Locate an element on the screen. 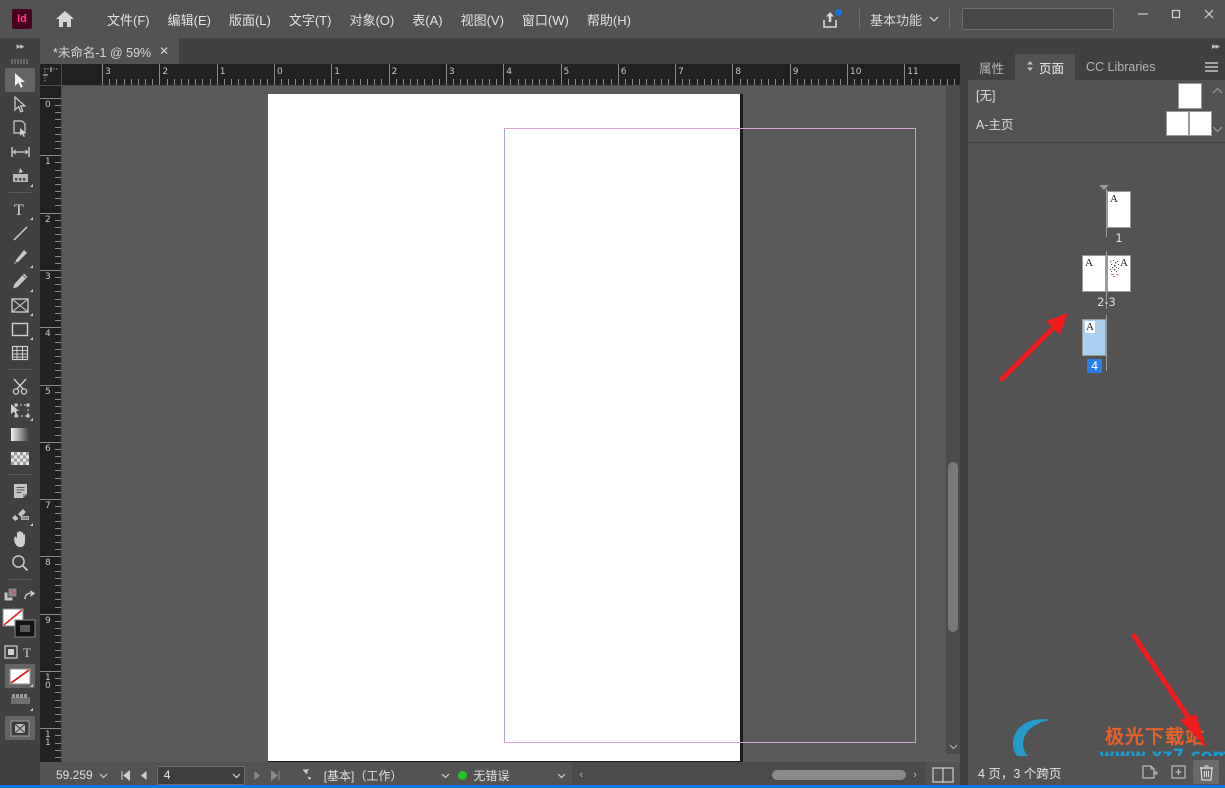  tab-cc-libraries: CC Libraries is located at coordinates (1120, 67).